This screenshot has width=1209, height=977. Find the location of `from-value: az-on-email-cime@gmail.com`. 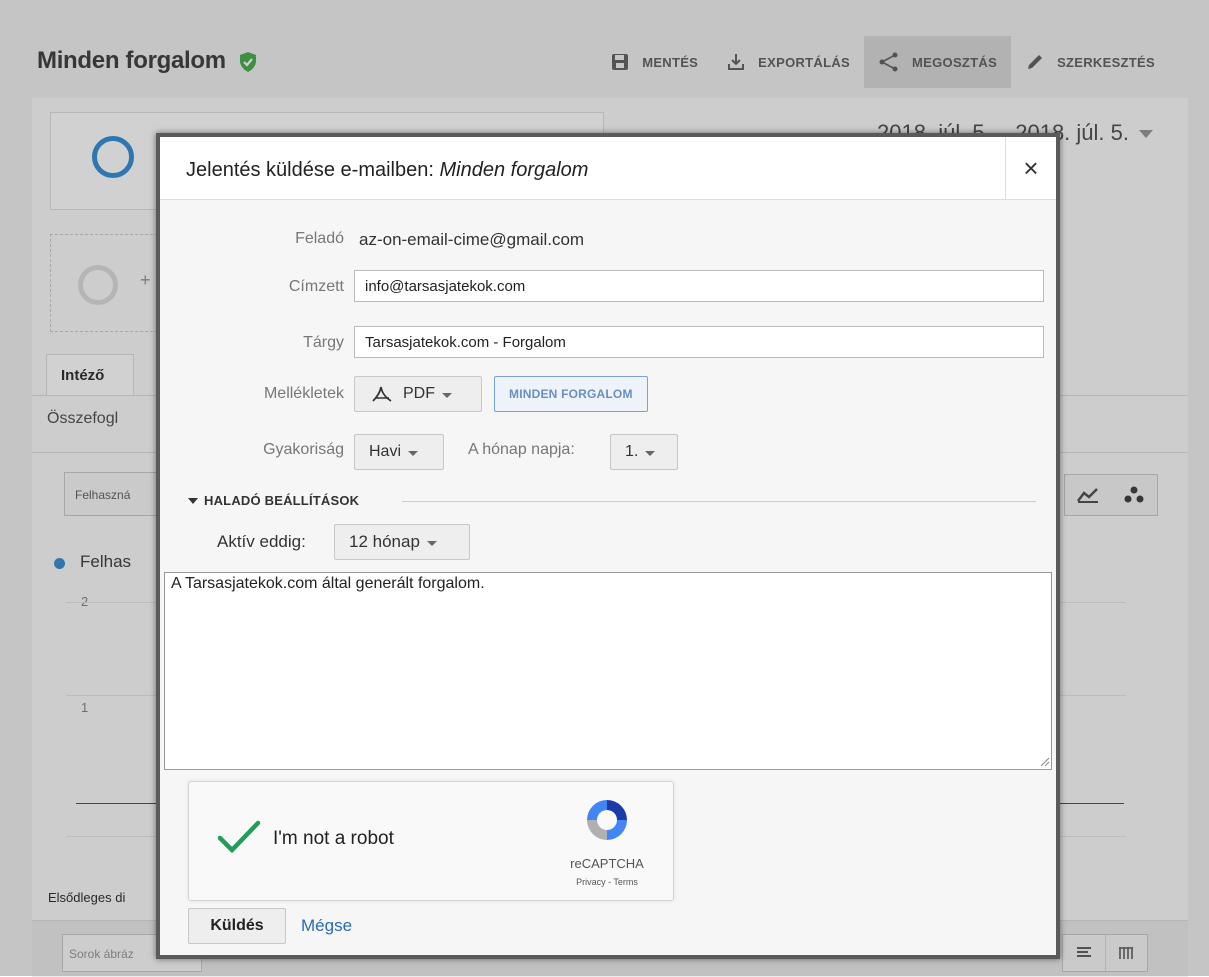

from-value: az-on-email-cime@gmail.com is located at coordinates (472, 239).